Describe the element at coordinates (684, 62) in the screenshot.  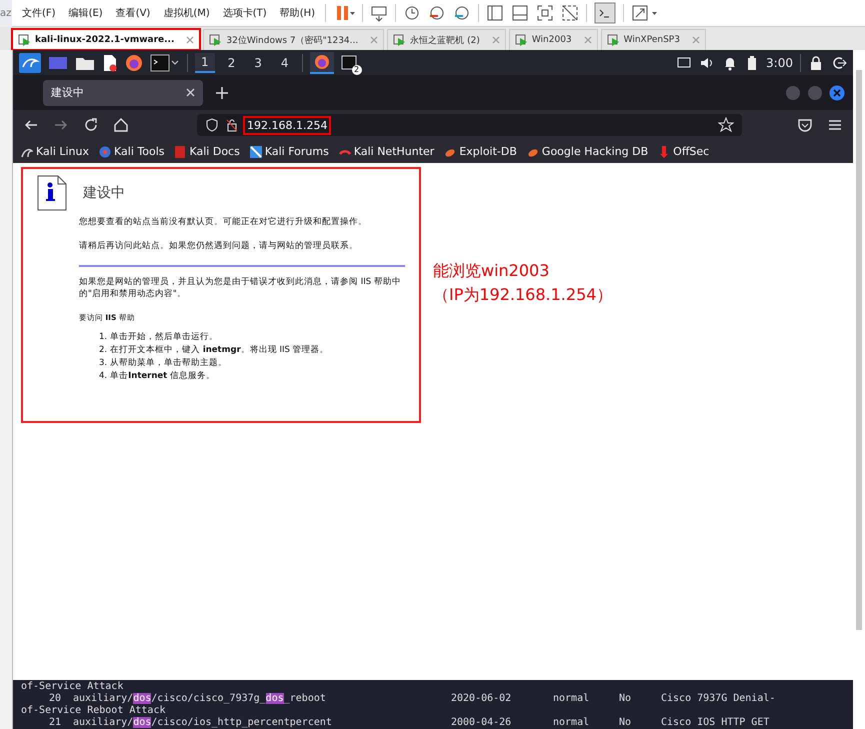
I see `display-icon` at that location.